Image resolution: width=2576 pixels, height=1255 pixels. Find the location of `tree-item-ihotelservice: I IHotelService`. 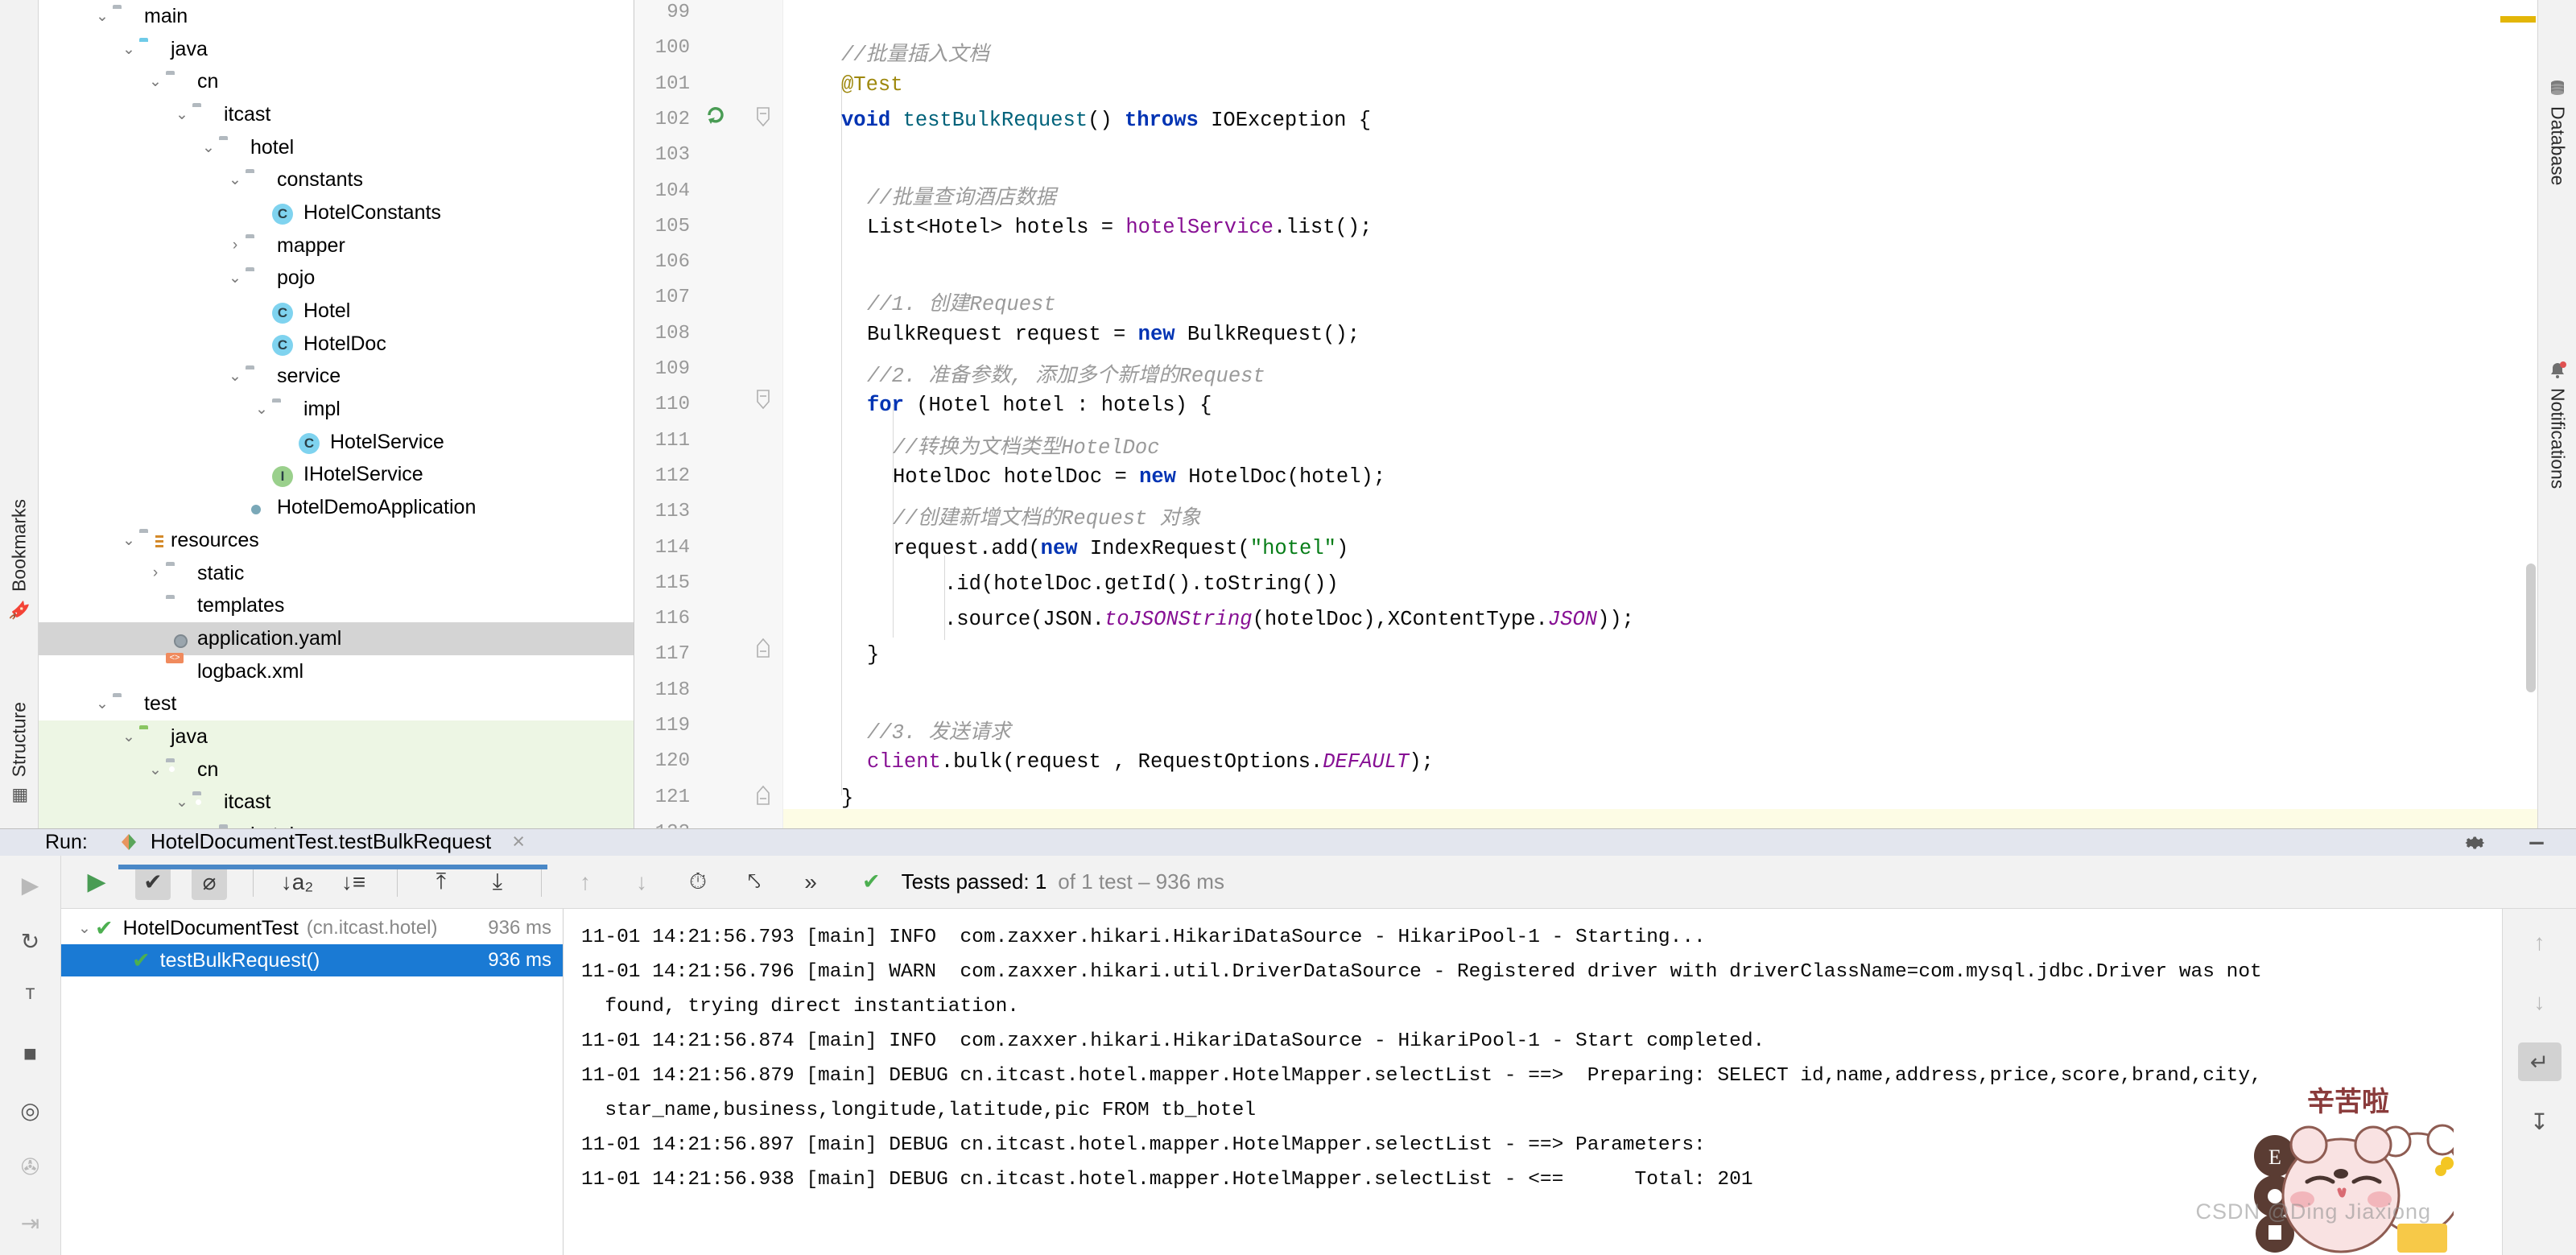

tree-item-ihotelservice: I IHotelService is located at coordinates (336, 476).